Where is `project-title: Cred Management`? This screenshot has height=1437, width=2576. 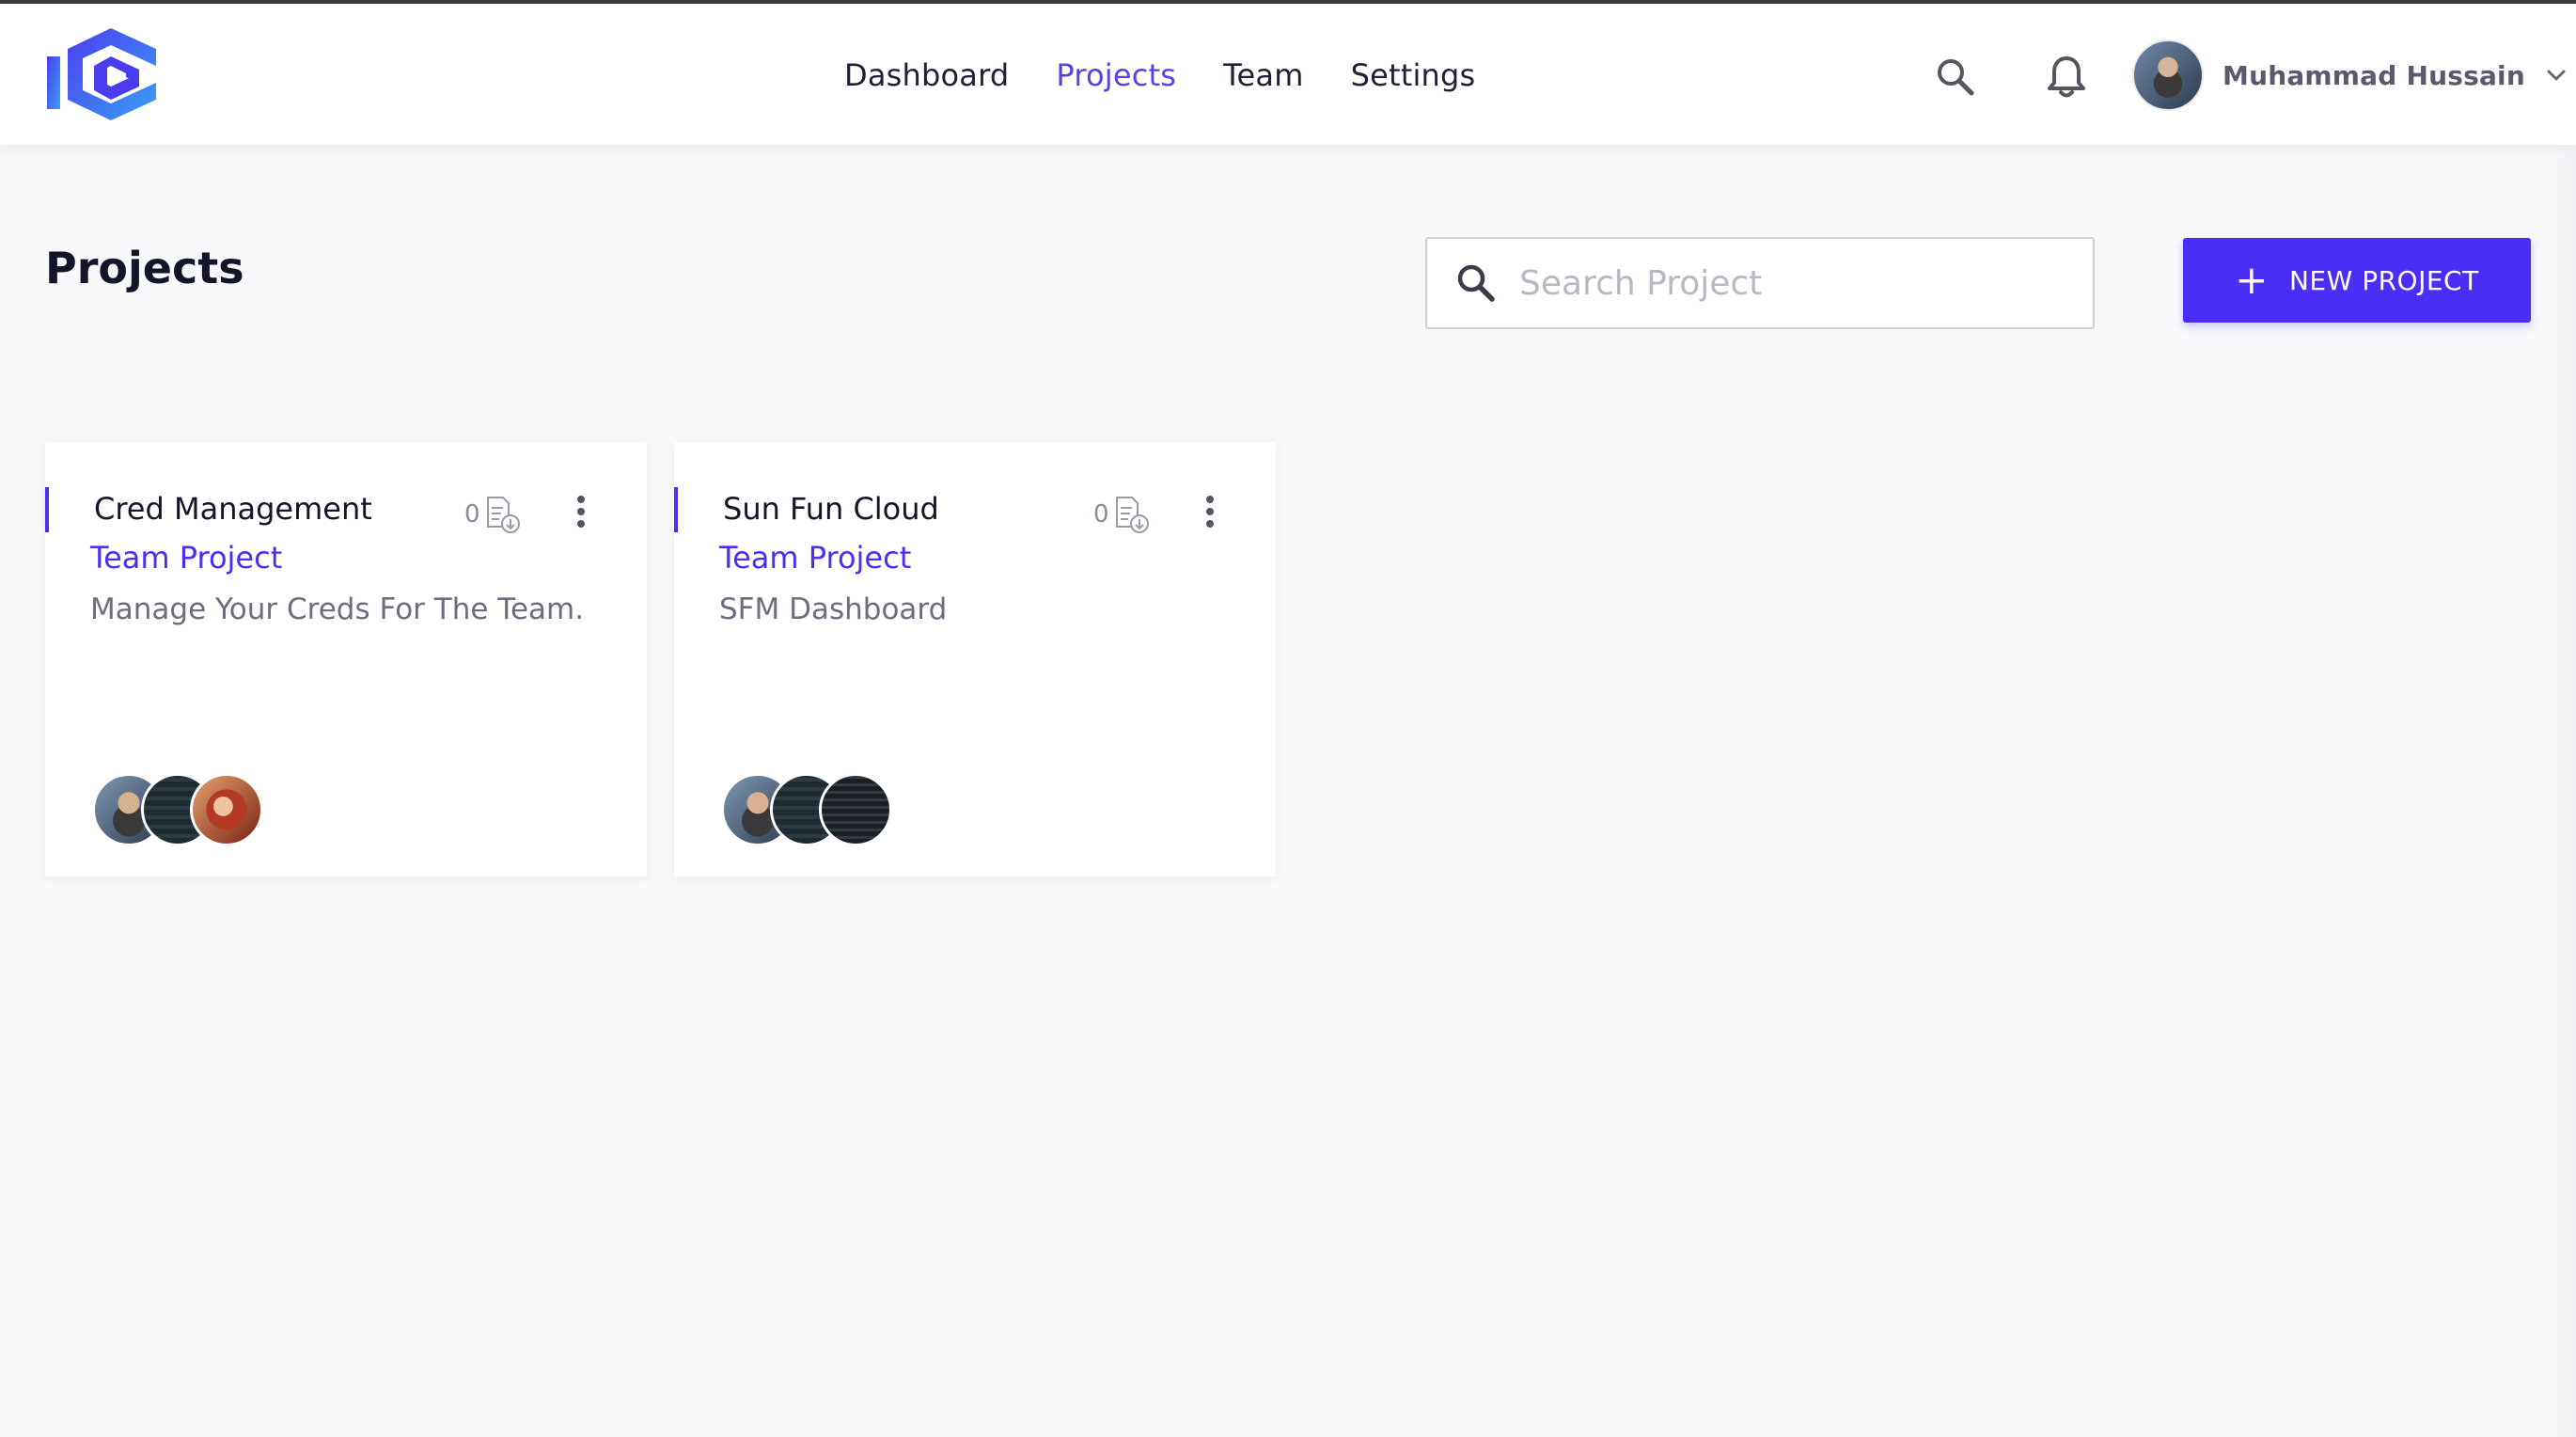 project-title: Cred Management is located at coordinates (233, 509).